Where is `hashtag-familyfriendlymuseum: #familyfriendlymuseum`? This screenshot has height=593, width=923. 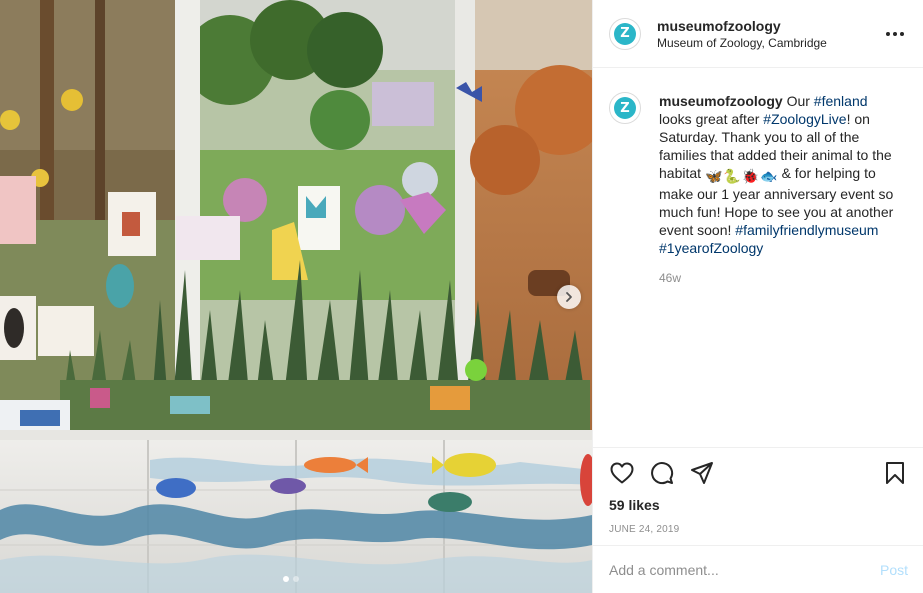
hashtag-familyfriendlymuseum: #familyfriendlymuseum is located at coordinates (806, 230).